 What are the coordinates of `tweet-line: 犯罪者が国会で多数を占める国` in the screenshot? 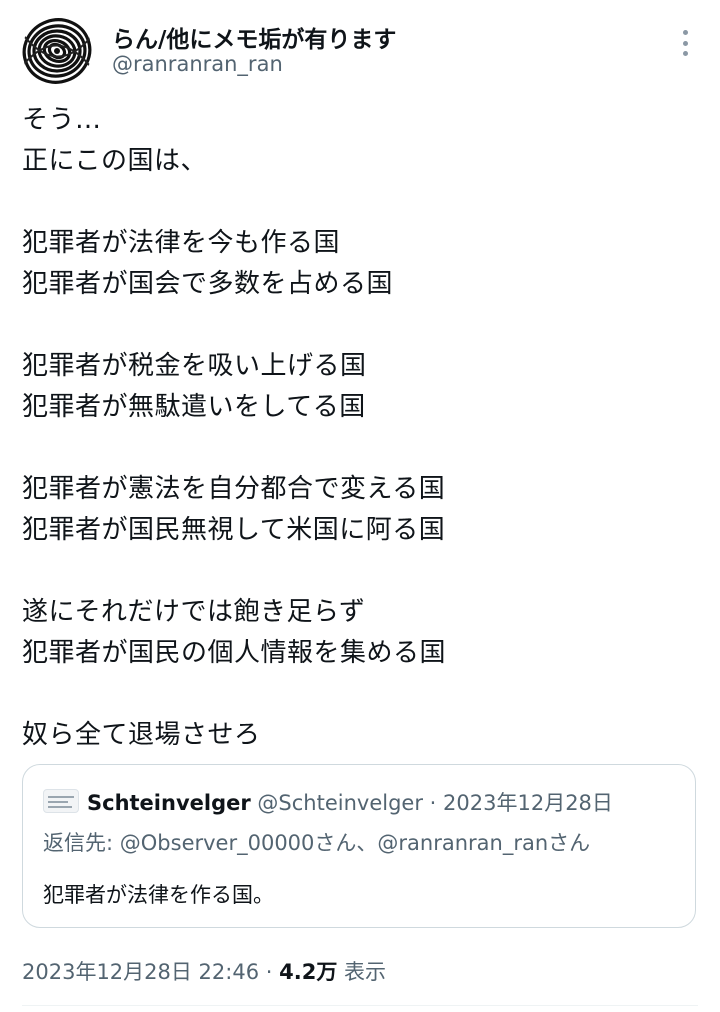 It's located at (208, 284).